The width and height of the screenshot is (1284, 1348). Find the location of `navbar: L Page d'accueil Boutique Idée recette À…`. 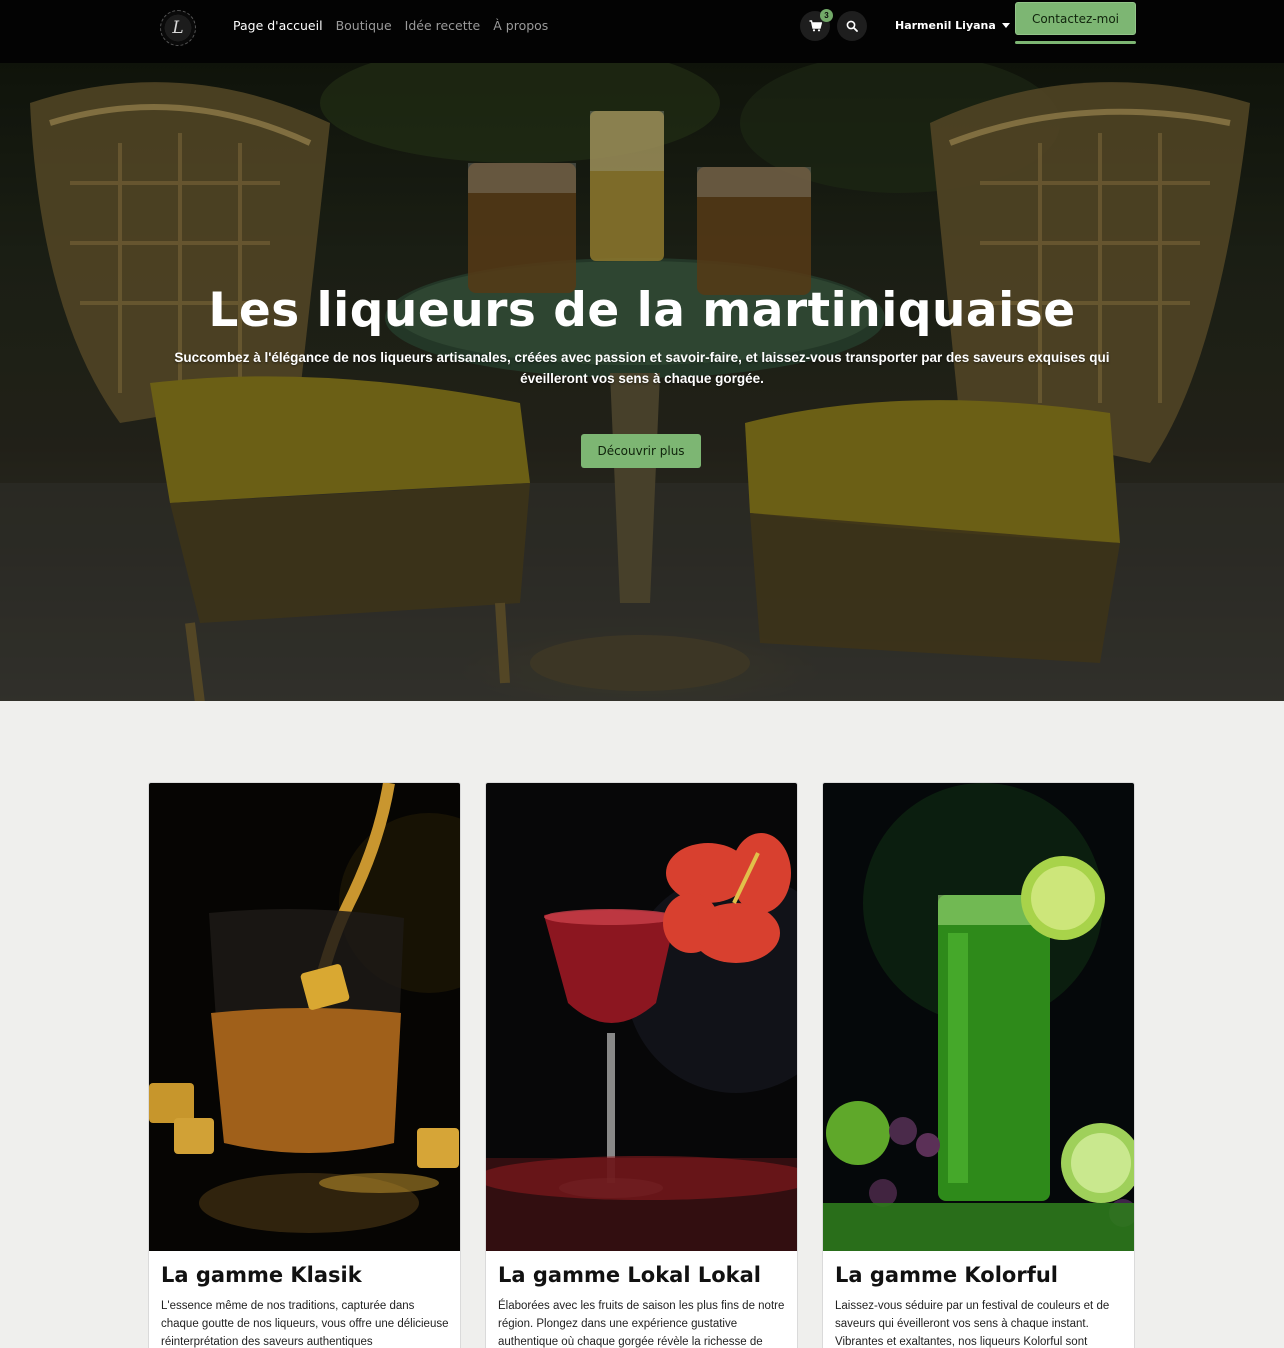

navbar: L Page d'accueil Boutique Idée recette À… is located at coordinates (642, 31).